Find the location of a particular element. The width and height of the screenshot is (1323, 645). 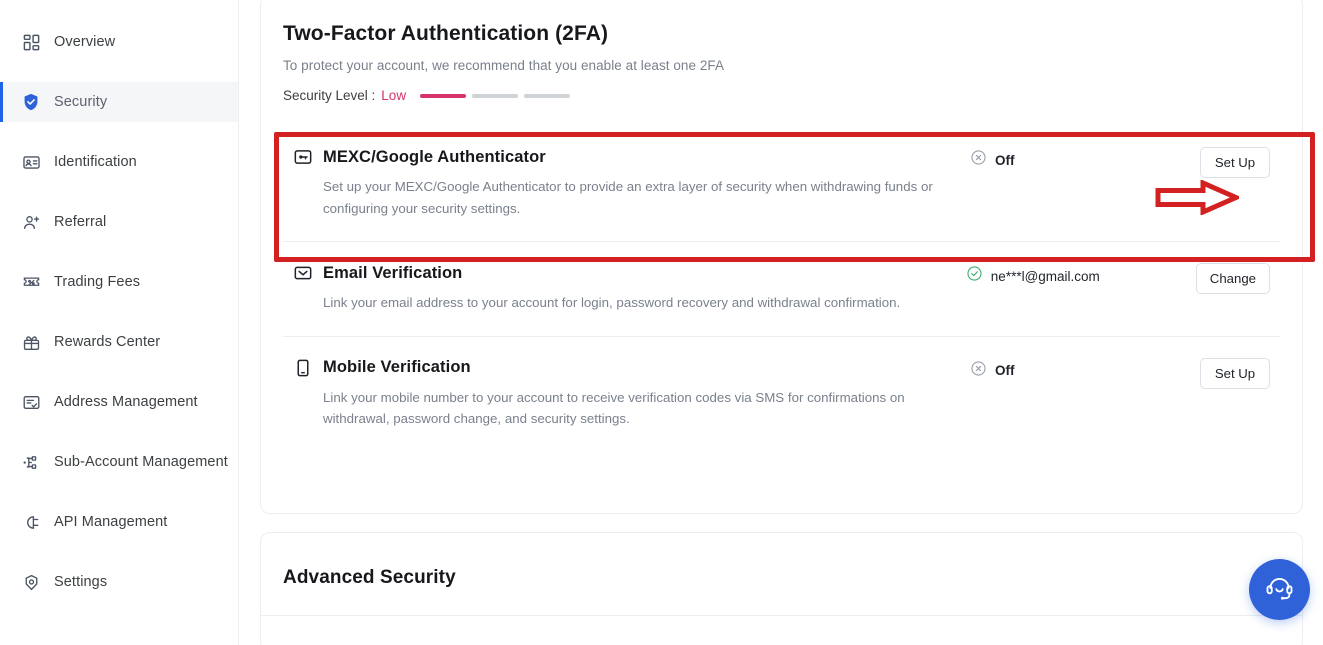

row-title: MEXC/Google Authenticator is located at coordinates (434, 156).